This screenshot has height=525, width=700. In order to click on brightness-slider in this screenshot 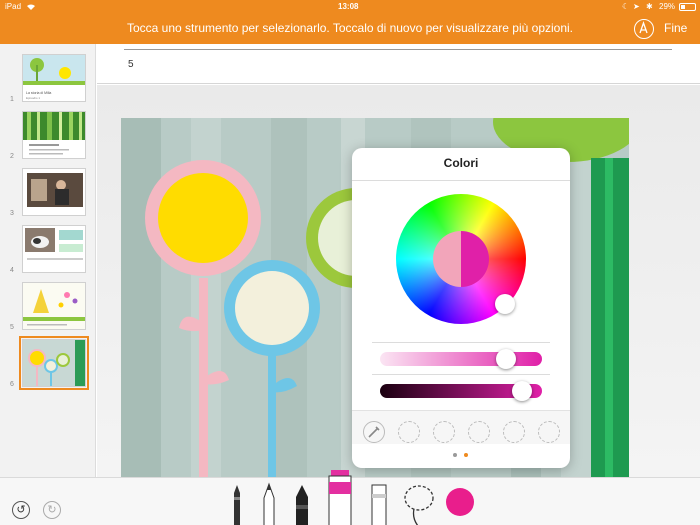, I will do `click(461, 359)`.